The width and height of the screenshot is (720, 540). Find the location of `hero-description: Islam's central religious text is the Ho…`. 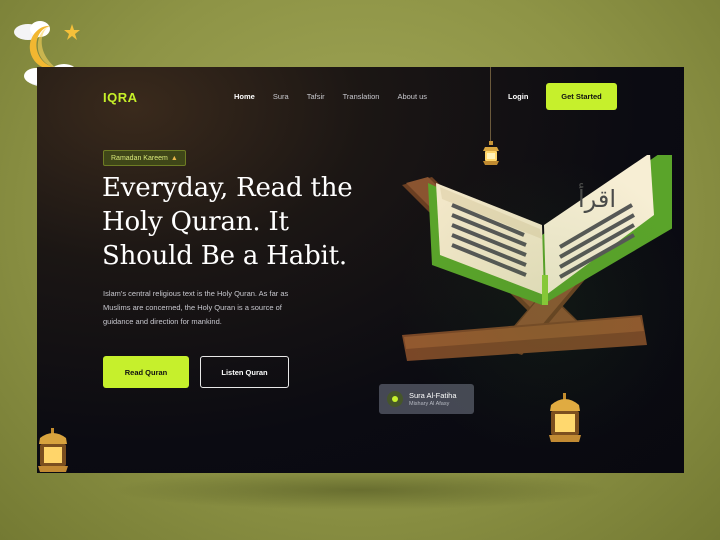

hero-description: Islam's central religious text is the Ho… is located at coordinates (230, 308).